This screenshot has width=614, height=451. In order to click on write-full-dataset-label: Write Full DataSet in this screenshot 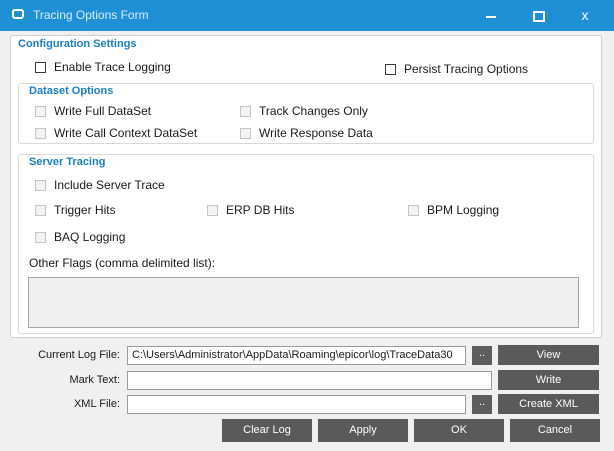, I will do `click(103, 111)`.